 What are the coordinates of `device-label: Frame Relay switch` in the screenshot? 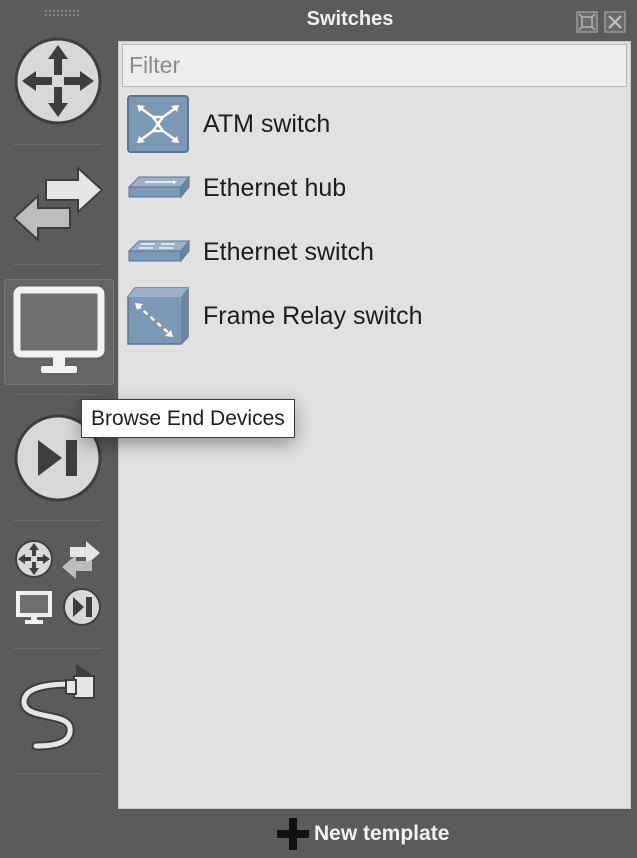 It's located at (313, 315).